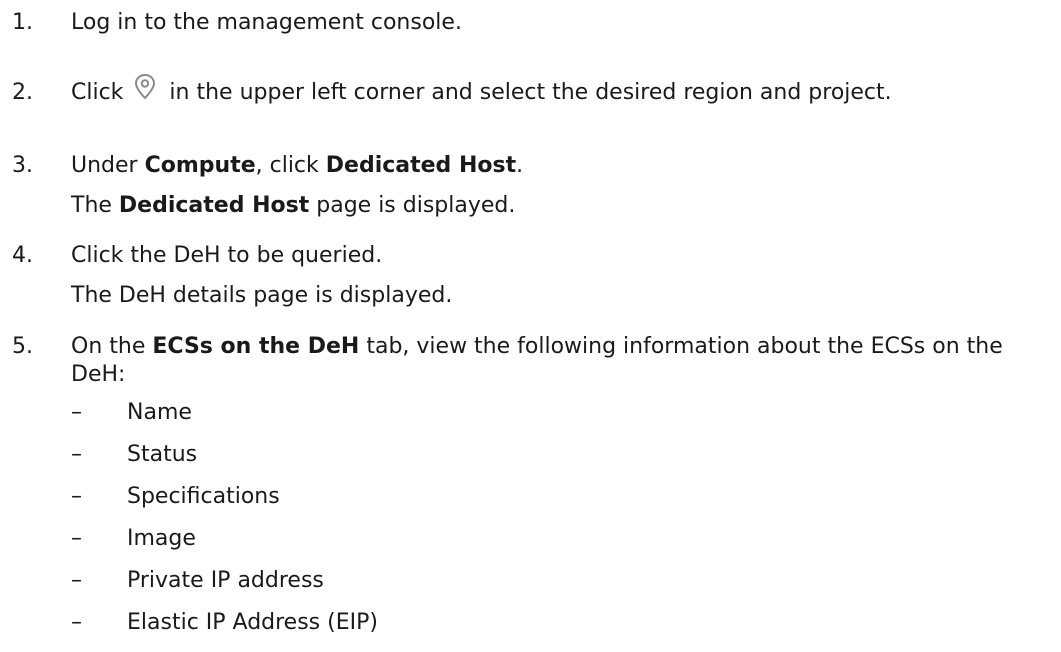  What do you see at coordinates (262, 295) in the screenshot?
I see `step-result: The DeH details page is displayed.` at bounding box center [262, 295].